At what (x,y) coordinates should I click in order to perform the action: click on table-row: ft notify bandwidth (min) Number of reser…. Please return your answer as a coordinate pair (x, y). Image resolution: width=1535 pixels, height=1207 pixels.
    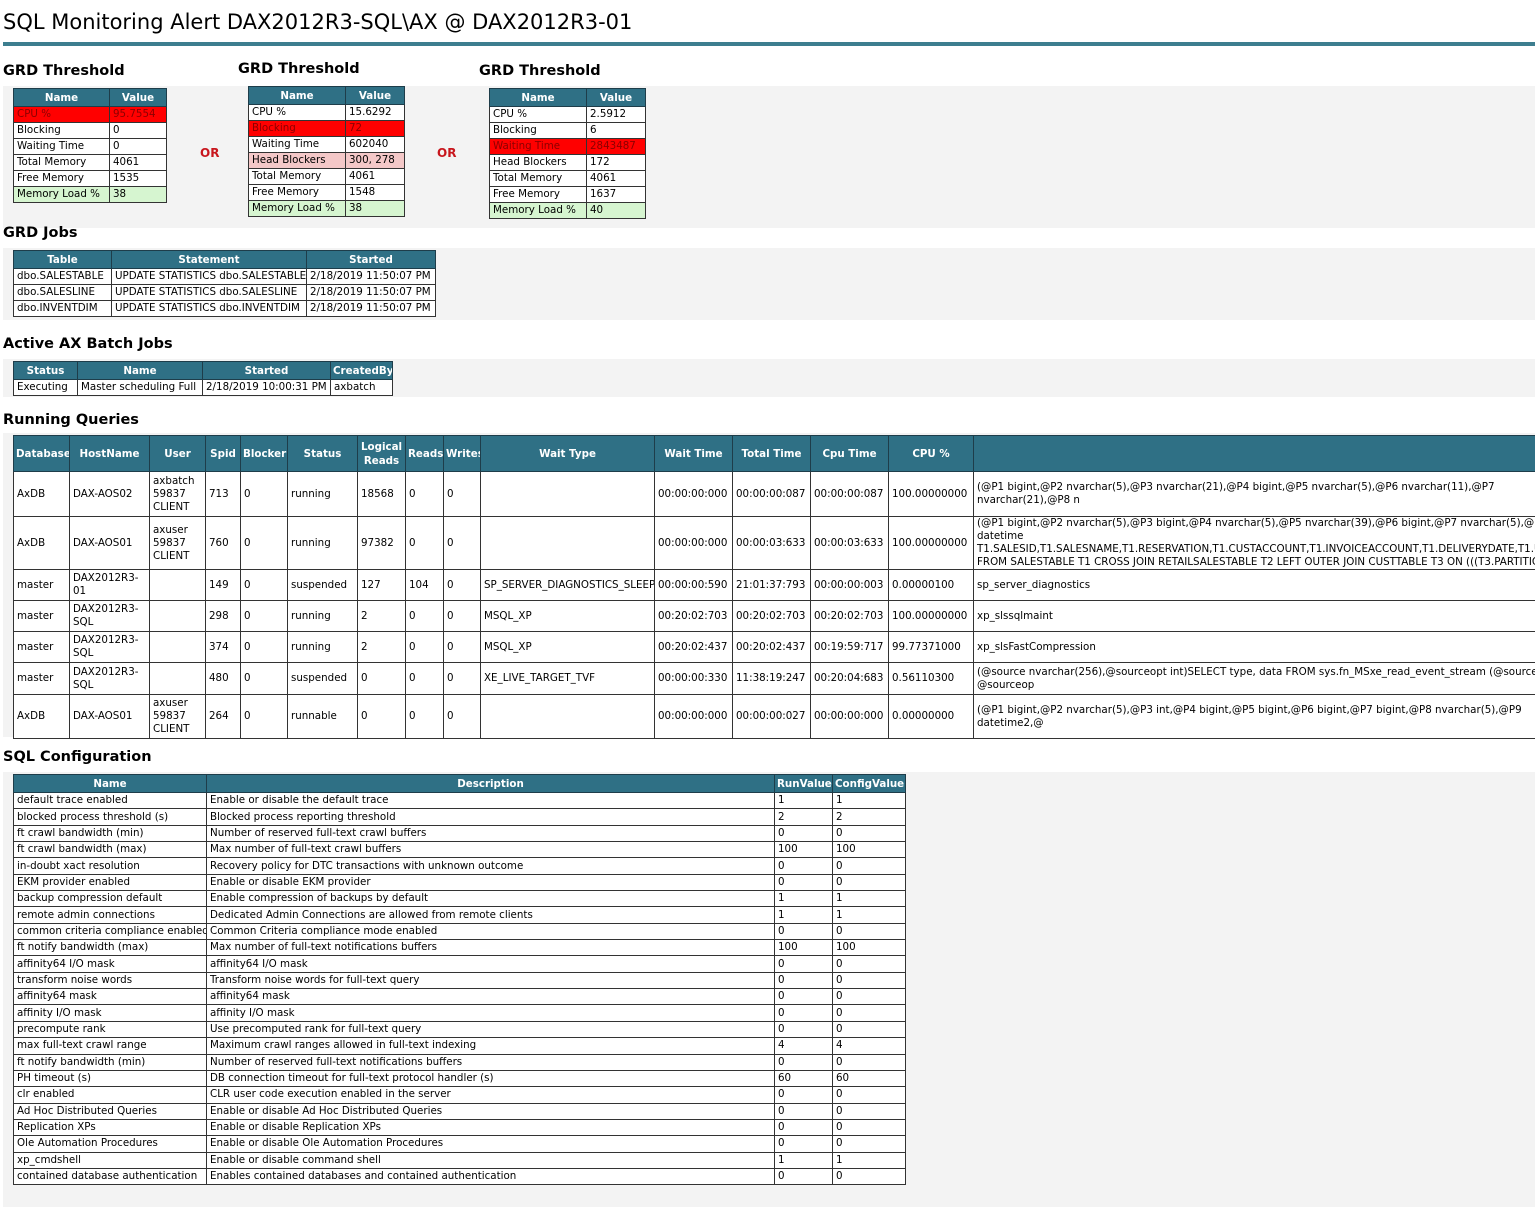
    Looking at the image, I should click on (459, 1062).